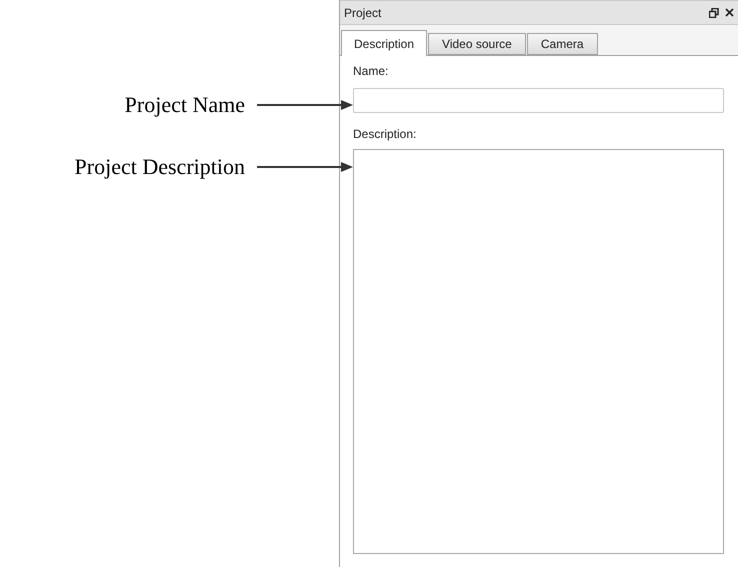 Image resolution: width=738 pixels, height=567 pixels. Describe the element at coordinates (159, 167) in the screenshot. I see `annotation-label: Project Description` at that location.